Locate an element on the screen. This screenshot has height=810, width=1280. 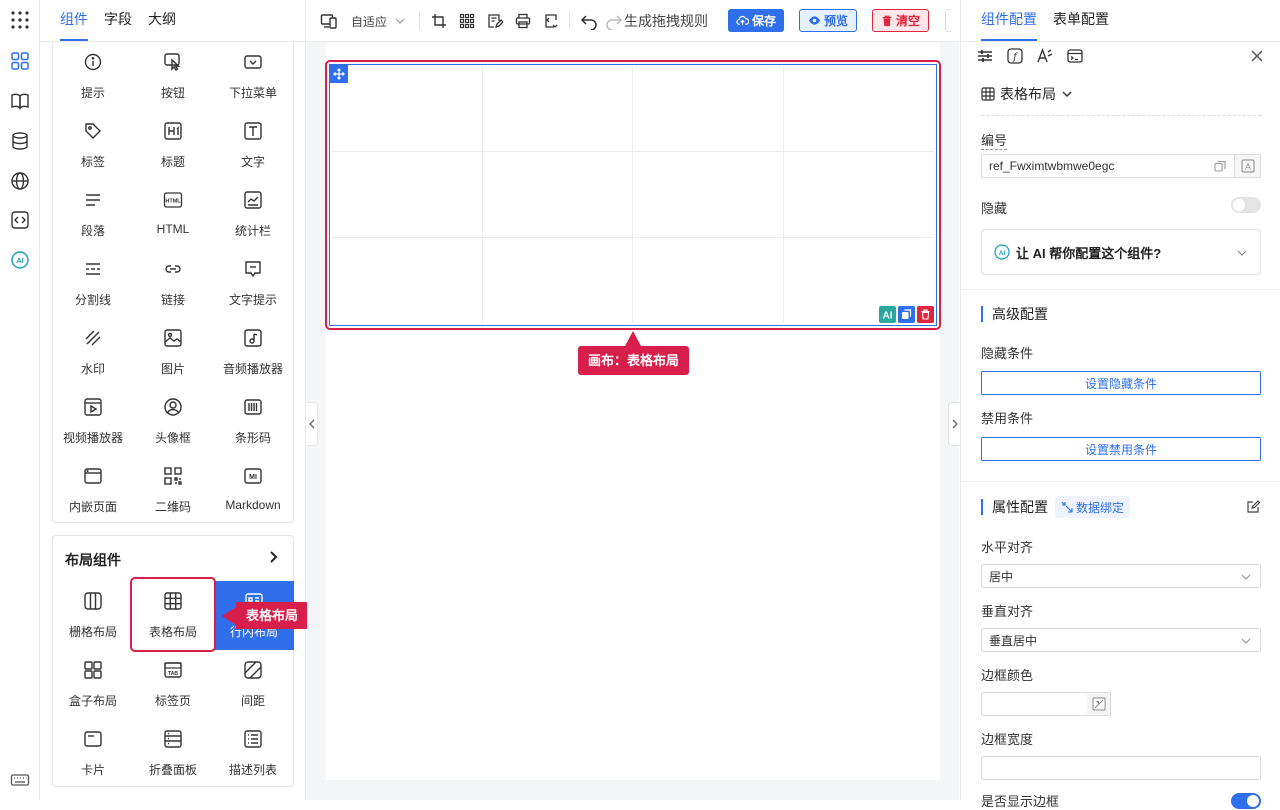
text-style-icon is located at coordinates (1045, 56).